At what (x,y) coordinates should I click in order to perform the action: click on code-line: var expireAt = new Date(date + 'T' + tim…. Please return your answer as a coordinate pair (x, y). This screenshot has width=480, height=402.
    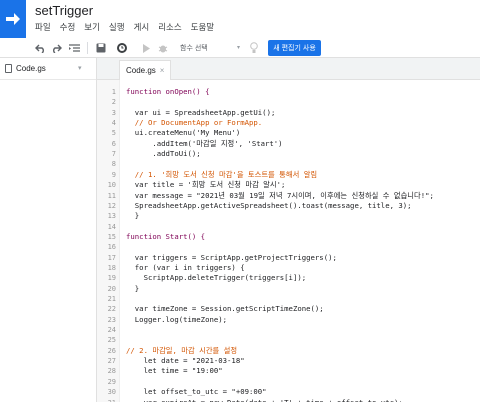
    Looking at the image, I should click on (300, 400).